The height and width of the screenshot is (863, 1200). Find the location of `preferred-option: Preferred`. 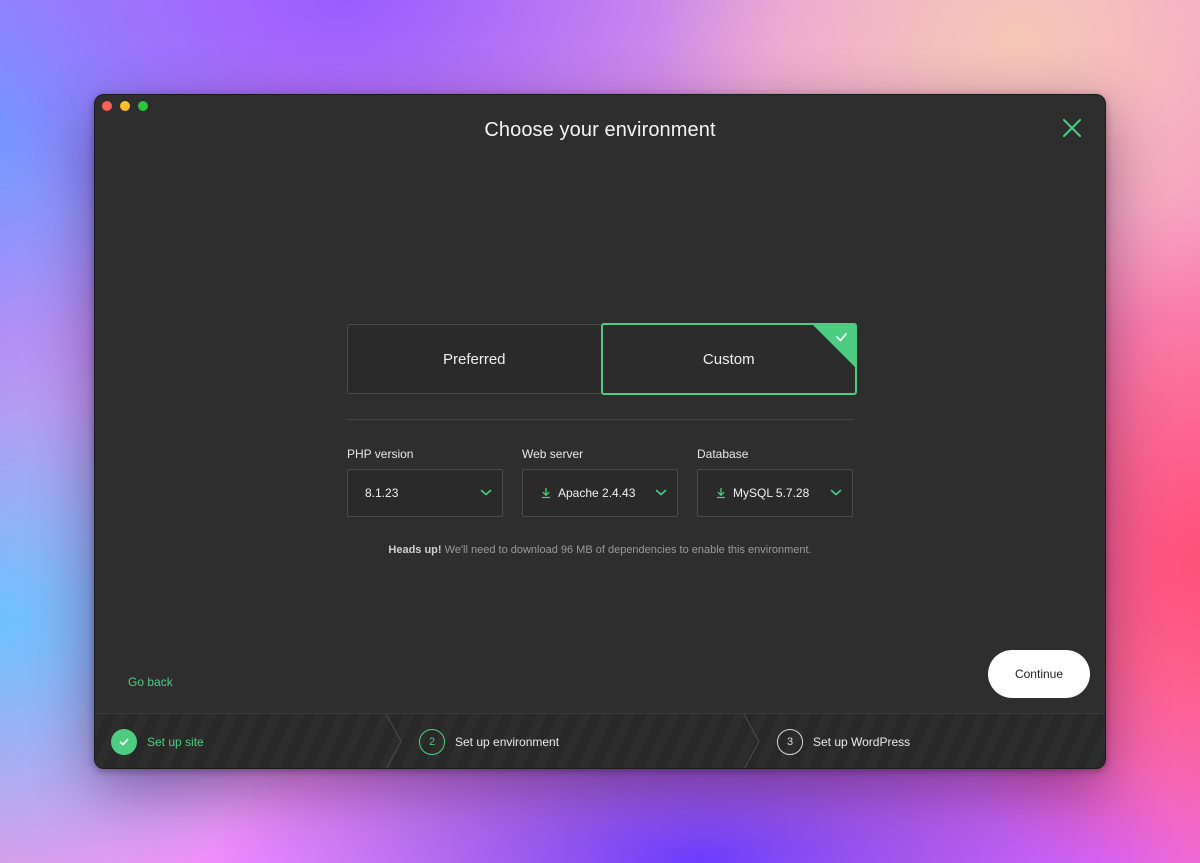

preferred-option: Preferred is located at coordinates (474, 359).